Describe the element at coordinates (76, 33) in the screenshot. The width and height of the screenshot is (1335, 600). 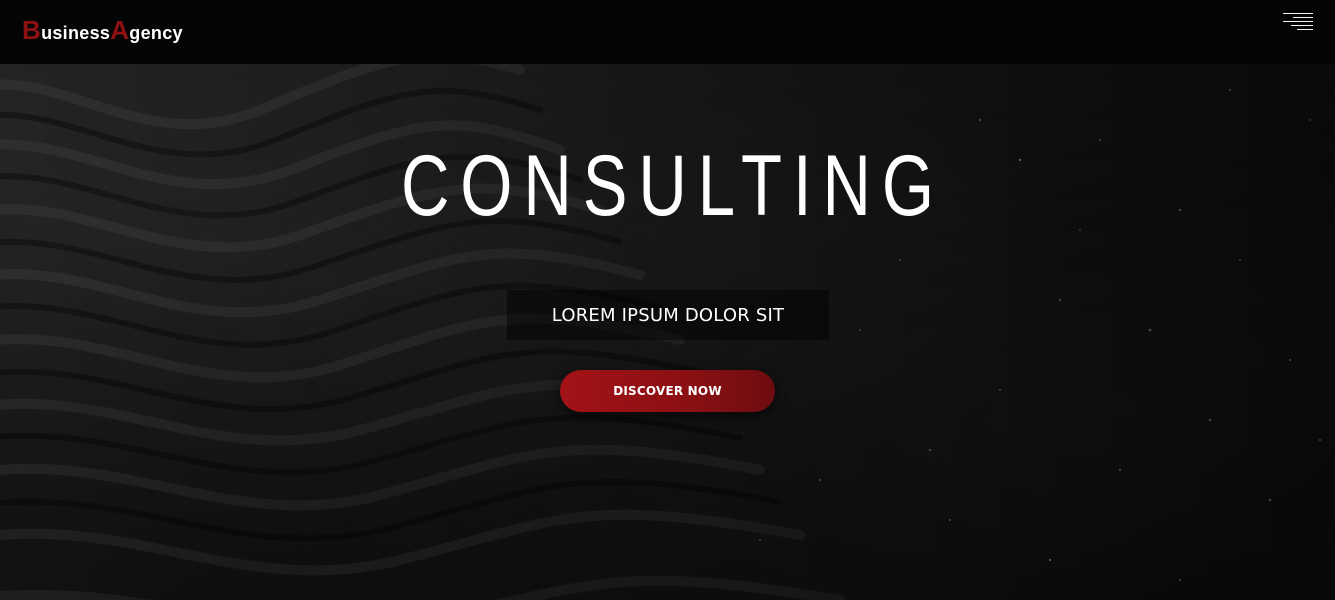
I see `brand-word-business-rest: usiness` at that location.